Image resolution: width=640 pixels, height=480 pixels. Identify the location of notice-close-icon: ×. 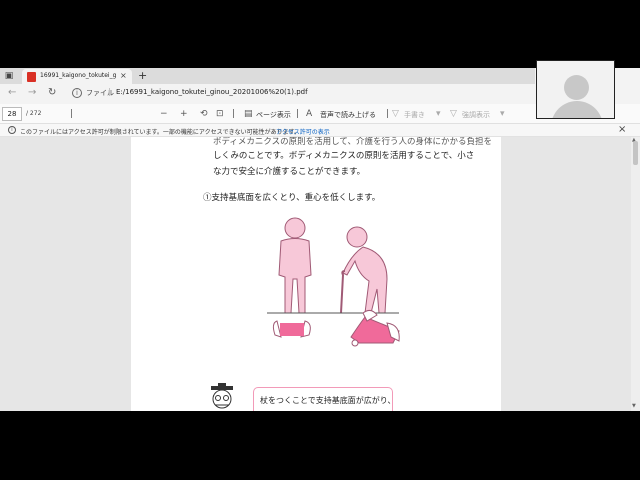
(622, 130).